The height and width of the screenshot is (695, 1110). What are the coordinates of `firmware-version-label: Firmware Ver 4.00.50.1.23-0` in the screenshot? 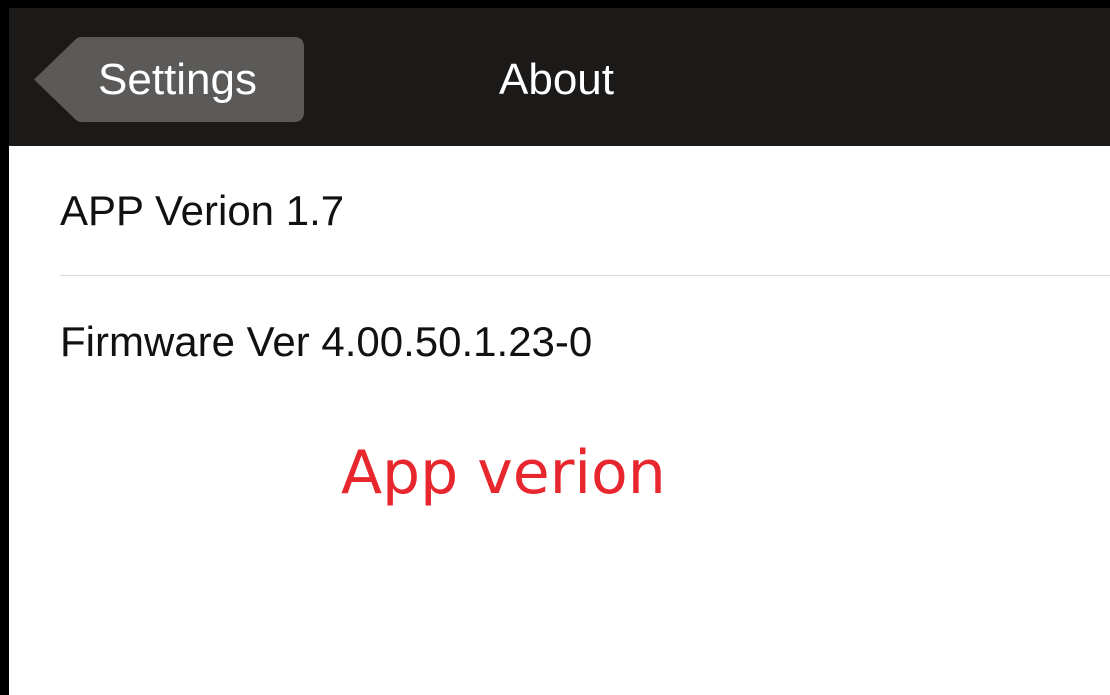 It's located at (326, 341).